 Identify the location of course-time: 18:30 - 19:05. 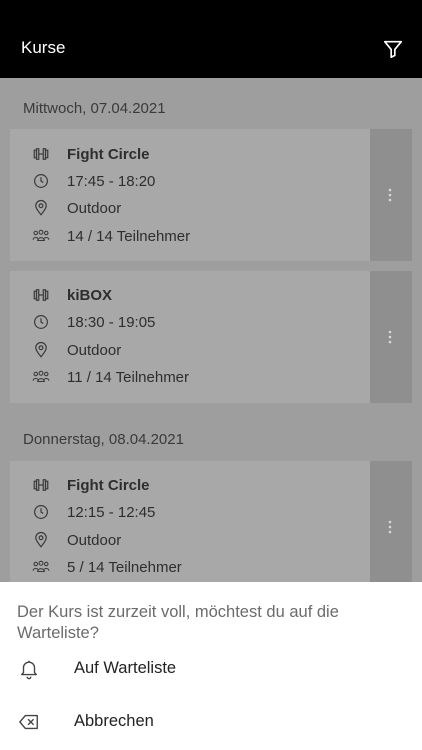
(111, 322).